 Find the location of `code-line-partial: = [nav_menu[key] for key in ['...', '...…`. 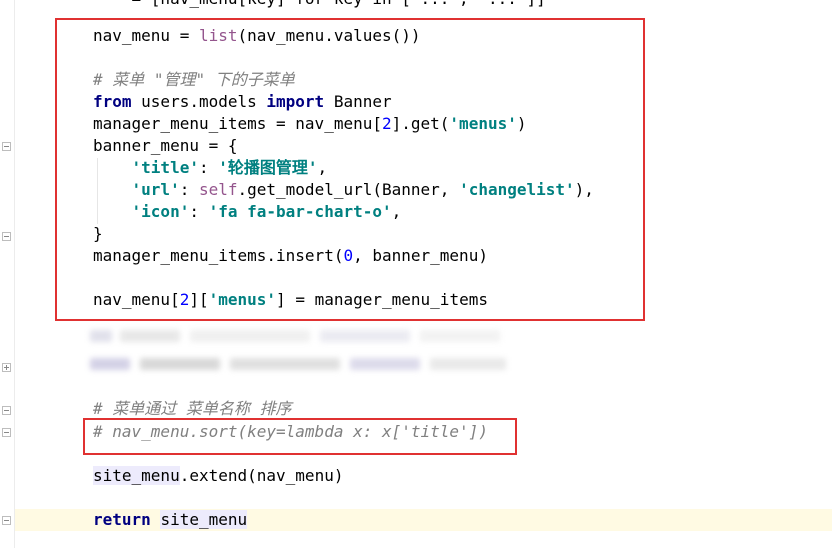

code-line-partial: = [nav_menu[key] for key in ['...', '...… is located at coordinates (319, 5).